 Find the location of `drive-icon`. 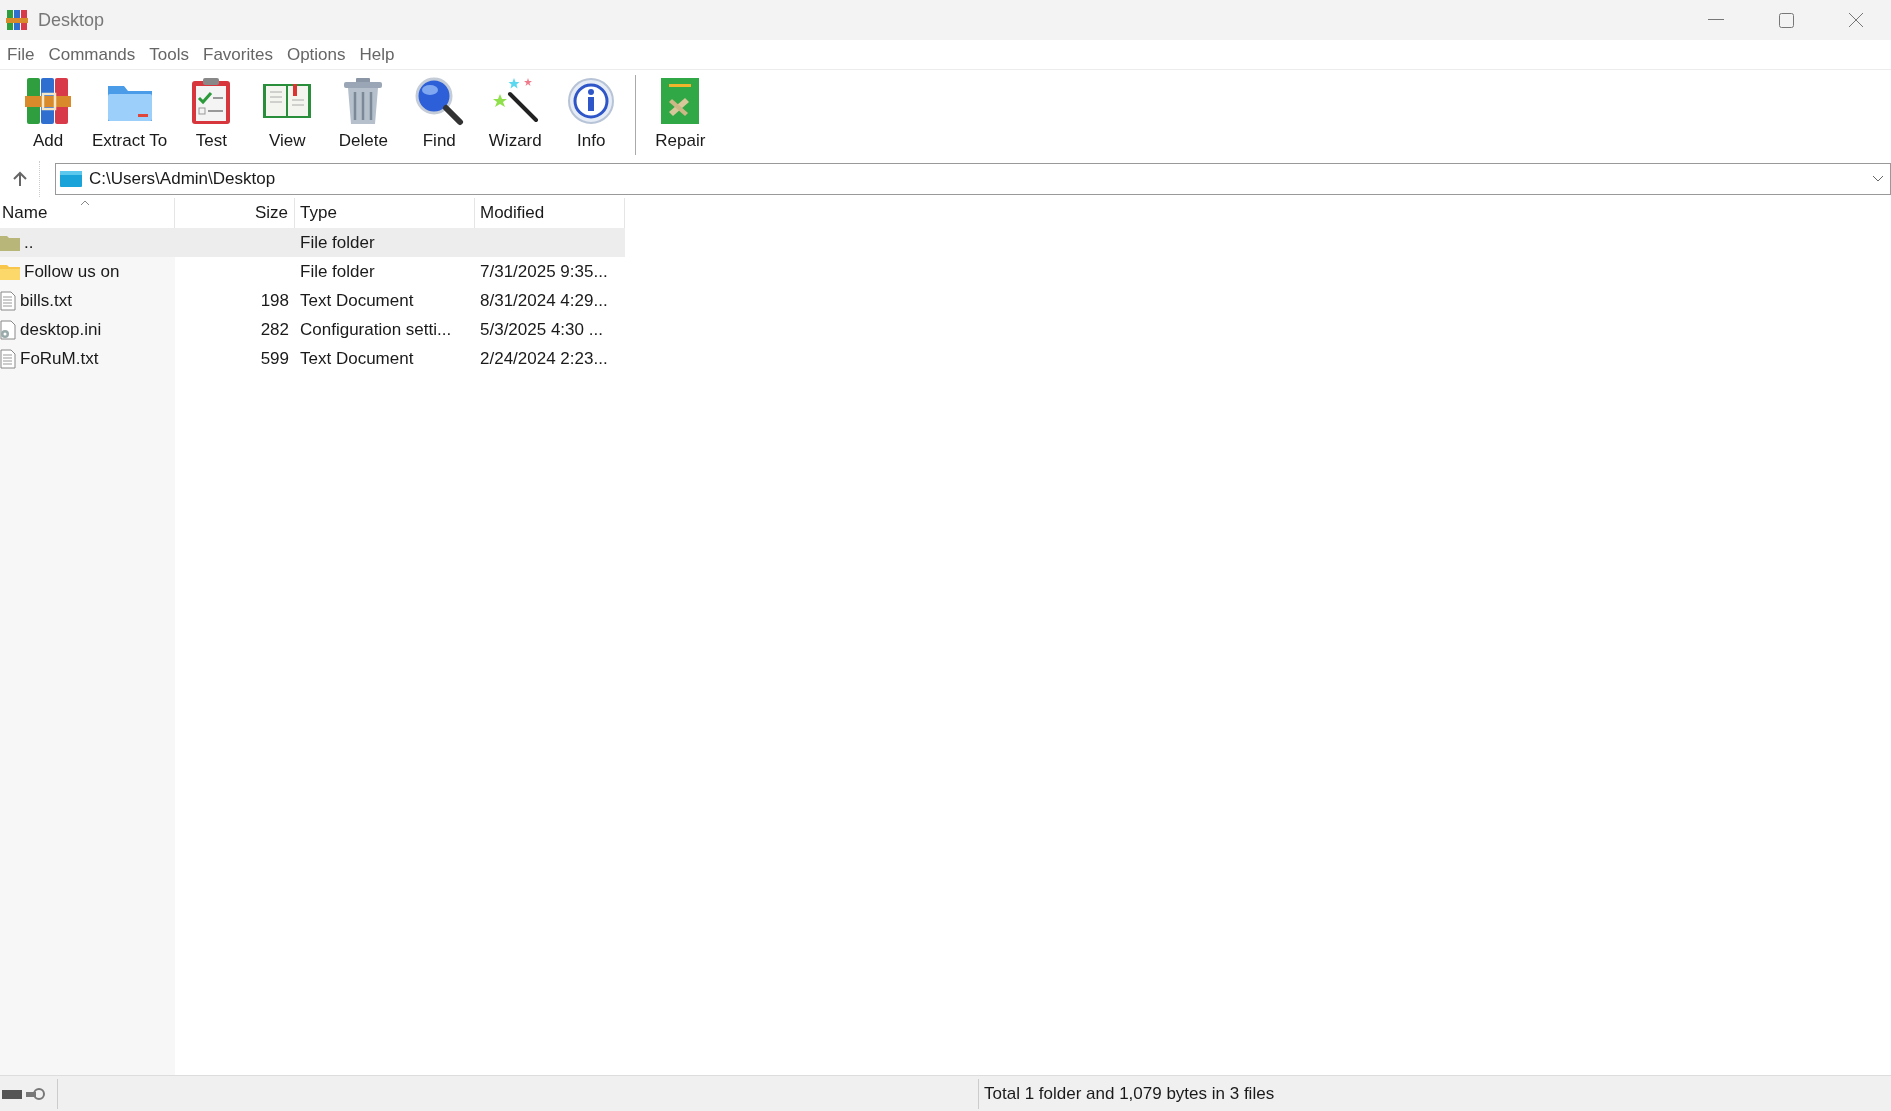

drive-icon is located at coordinates (71, 179).